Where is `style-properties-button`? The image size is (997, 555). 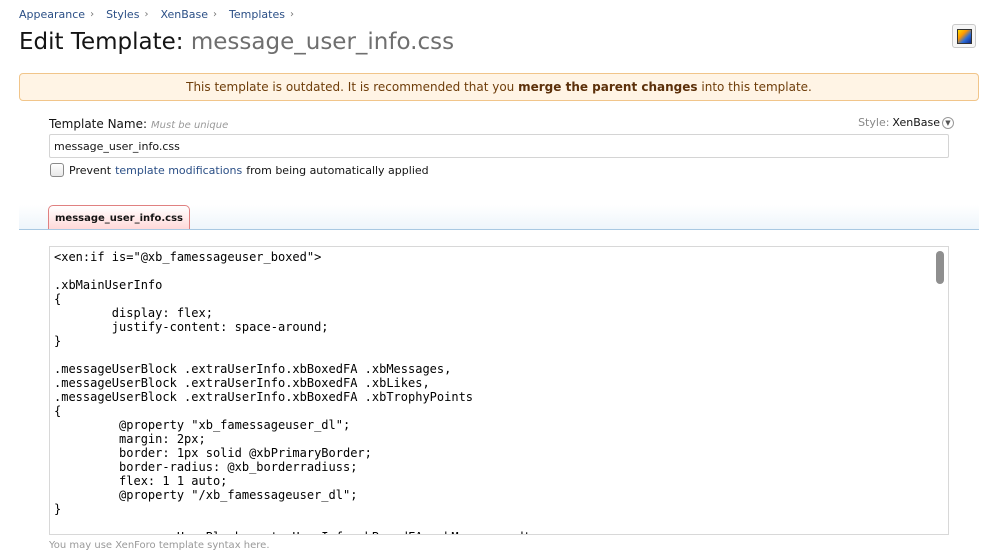
style-properties-button is located at coordinates (964, 36).